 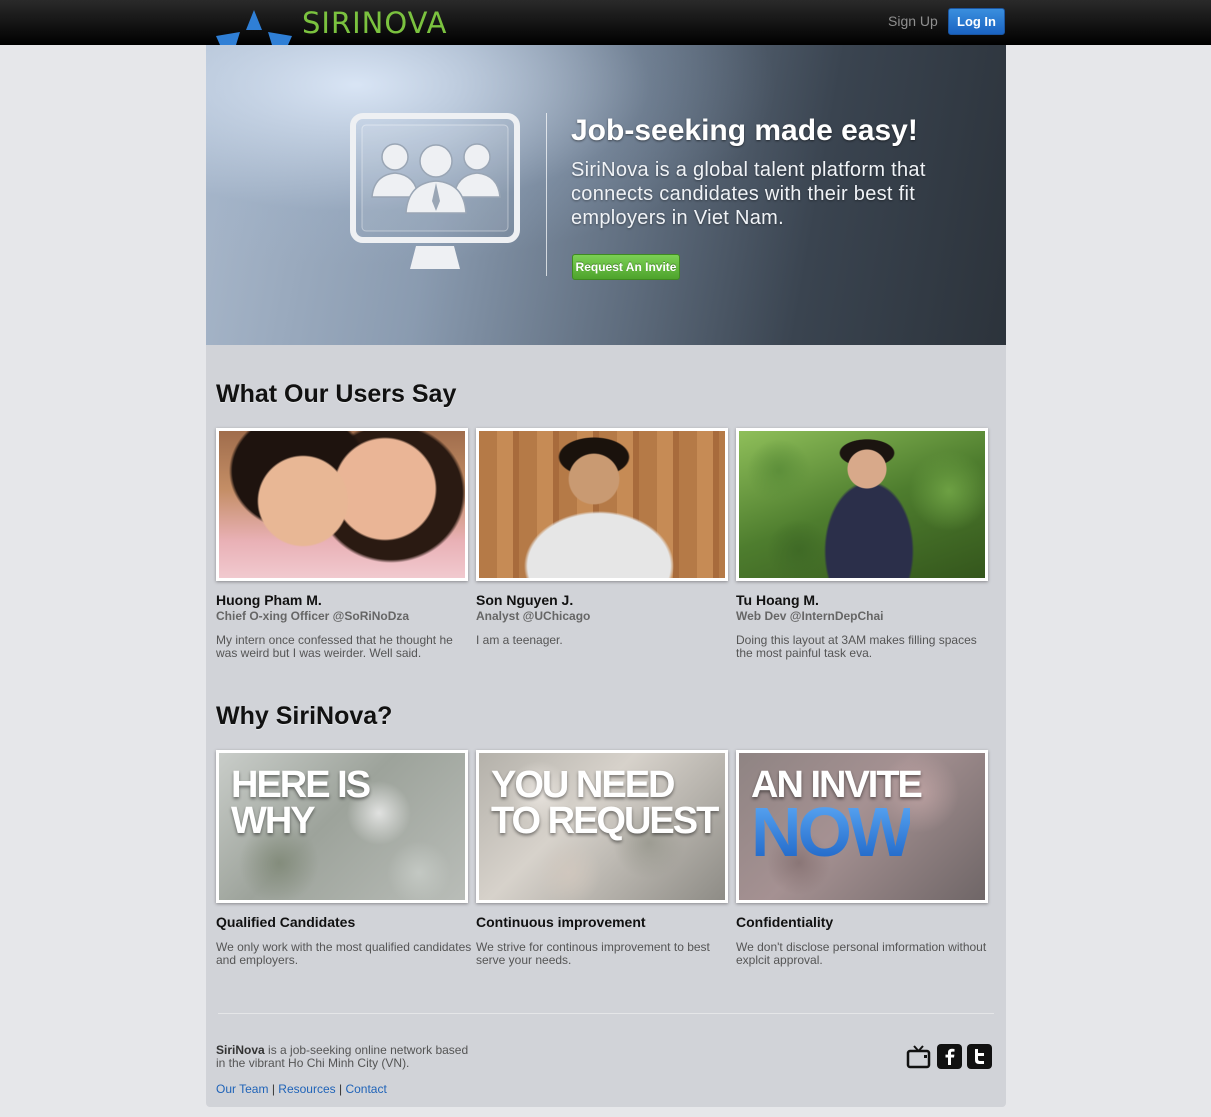 What do you see at coordinates (435, 191) in the screenshot?
I see `team-monitor-icon` at bounding box center [435, 191].